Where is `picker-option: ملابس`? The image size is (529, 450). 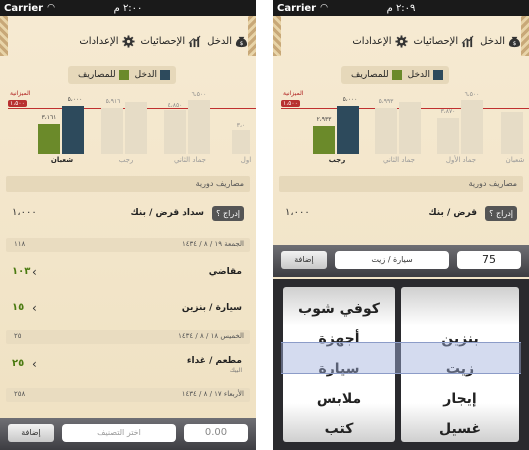 picker-option: ملابس is located at coordinates (339, 399).